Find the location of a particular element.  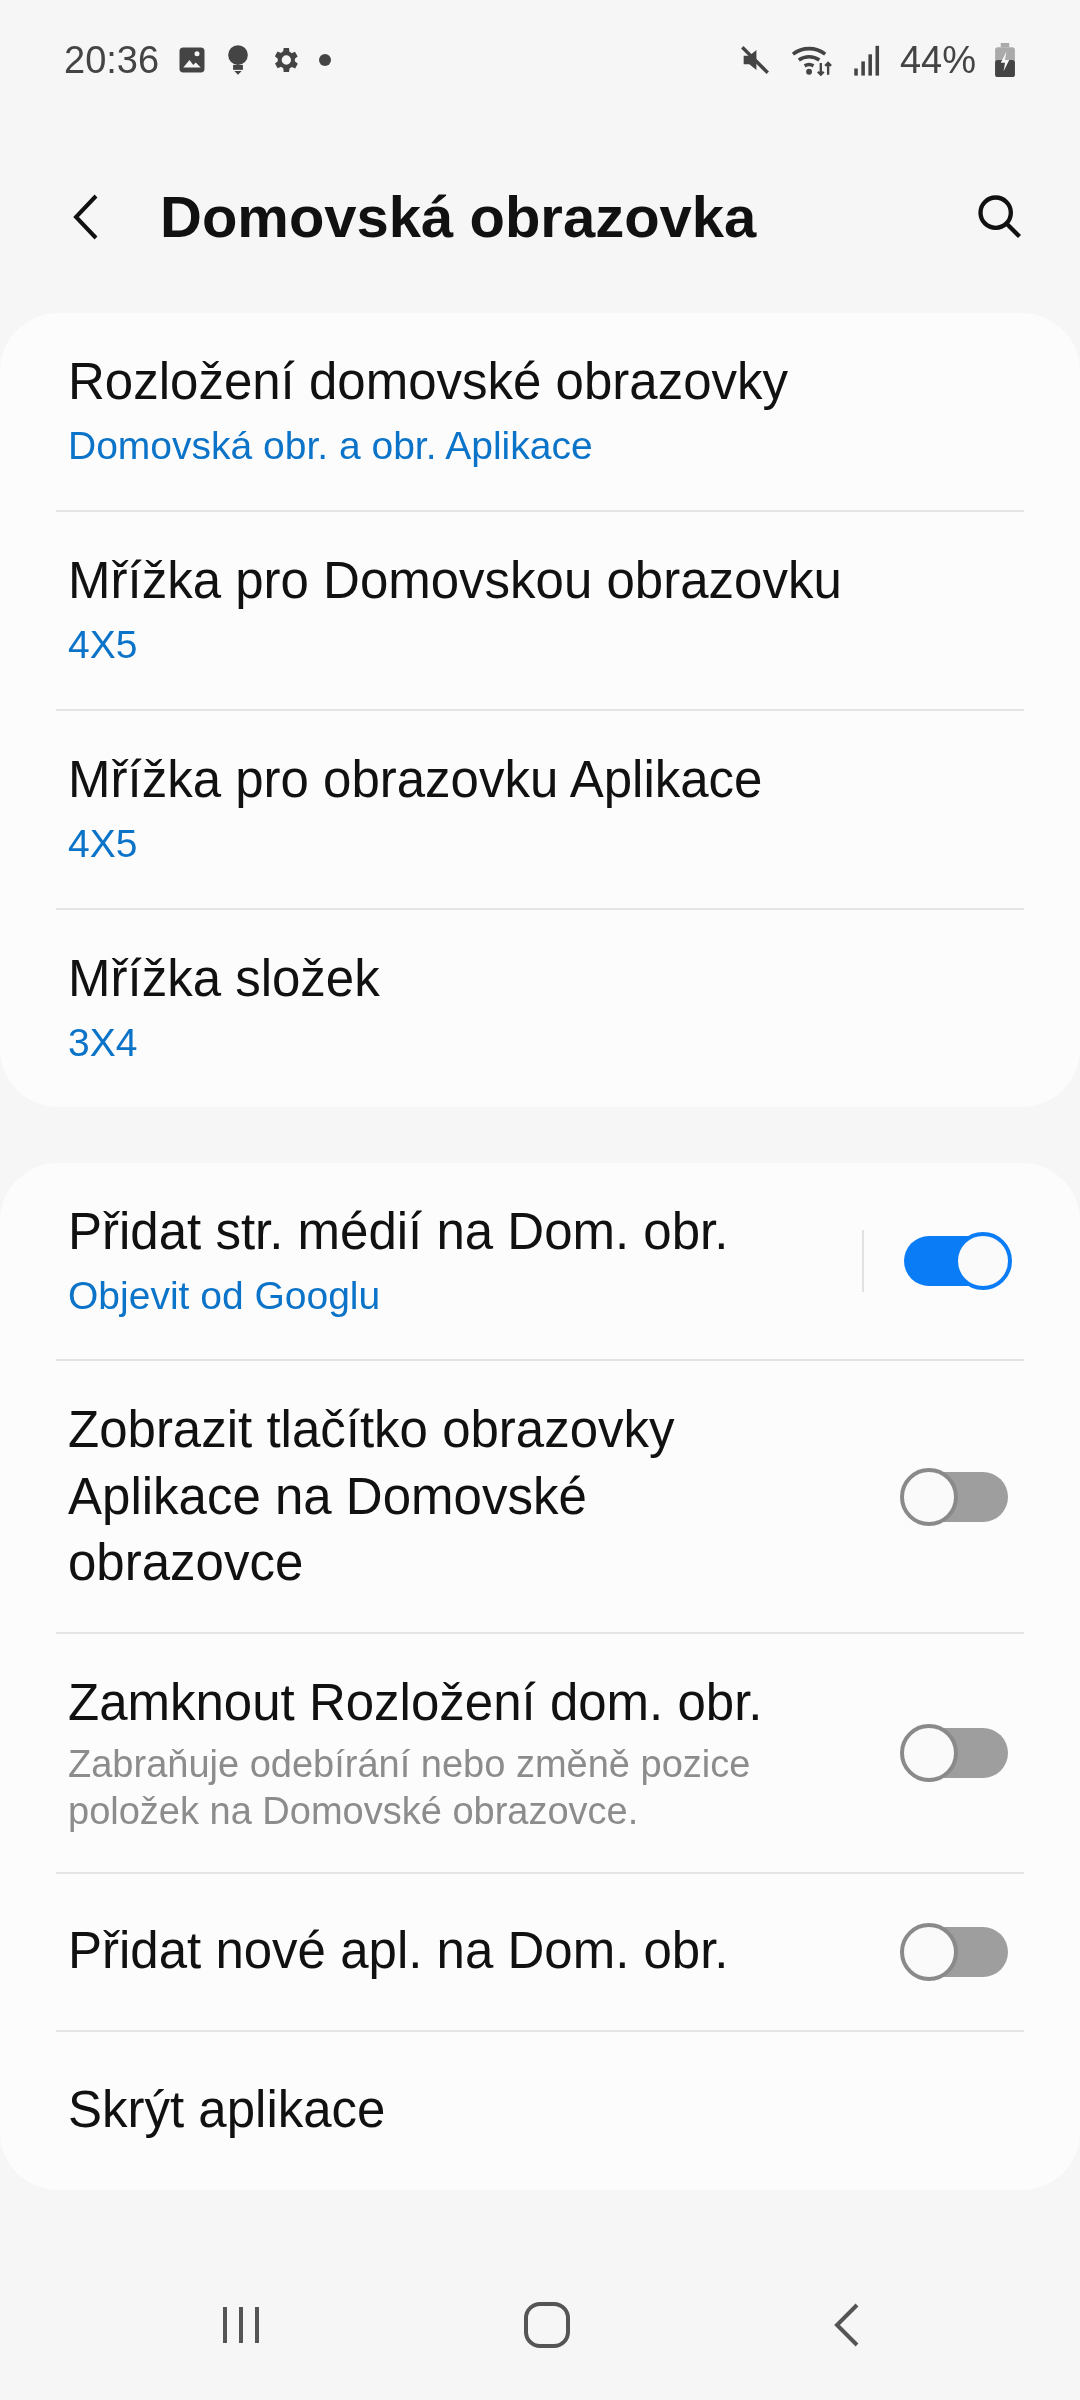

settings-row: Rozložení domovské obrazovky Domovská obr. a obr. Aplikace is located at coordinates (540, 412).